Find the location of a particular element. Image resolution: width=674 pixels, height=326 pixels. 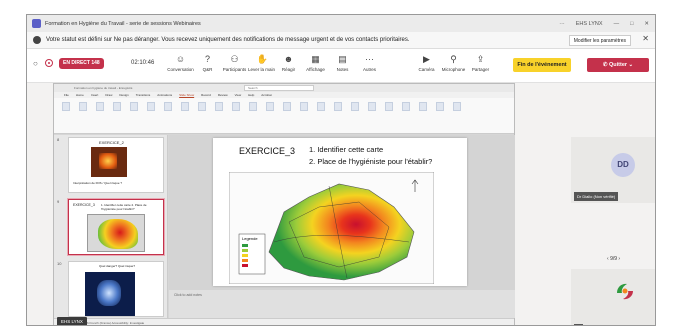

ppt-ribbon is located at coordinates (284, 116).